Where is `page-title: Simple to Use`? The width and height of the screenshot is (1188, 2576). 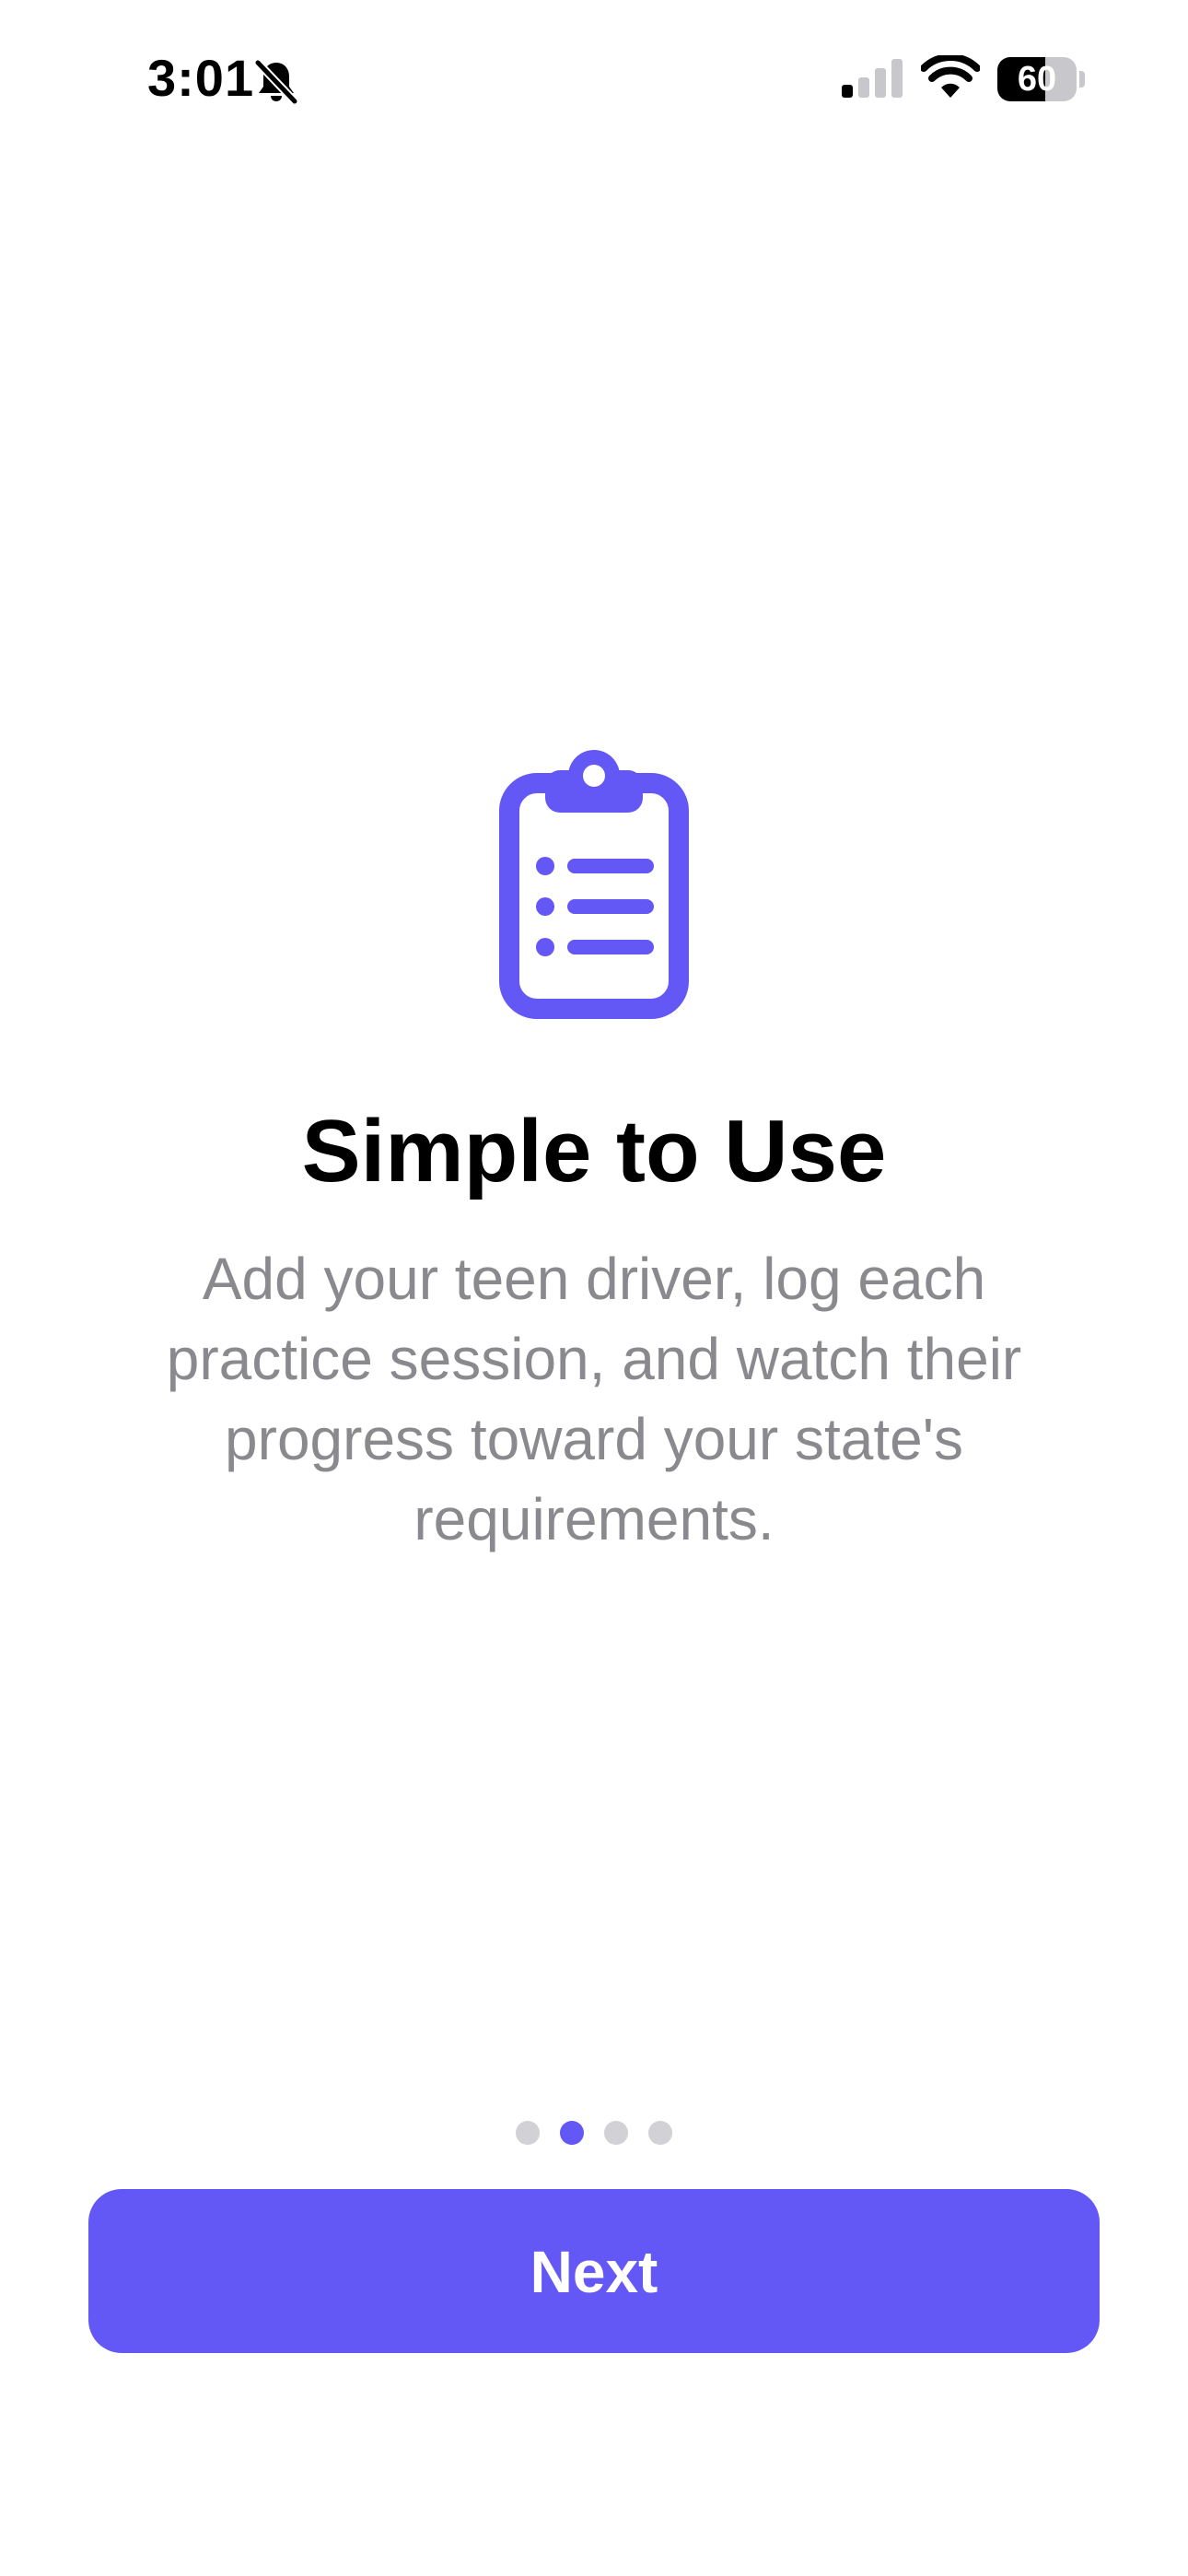 page-title: Simple to Use is located at coordinates (594, 1151).